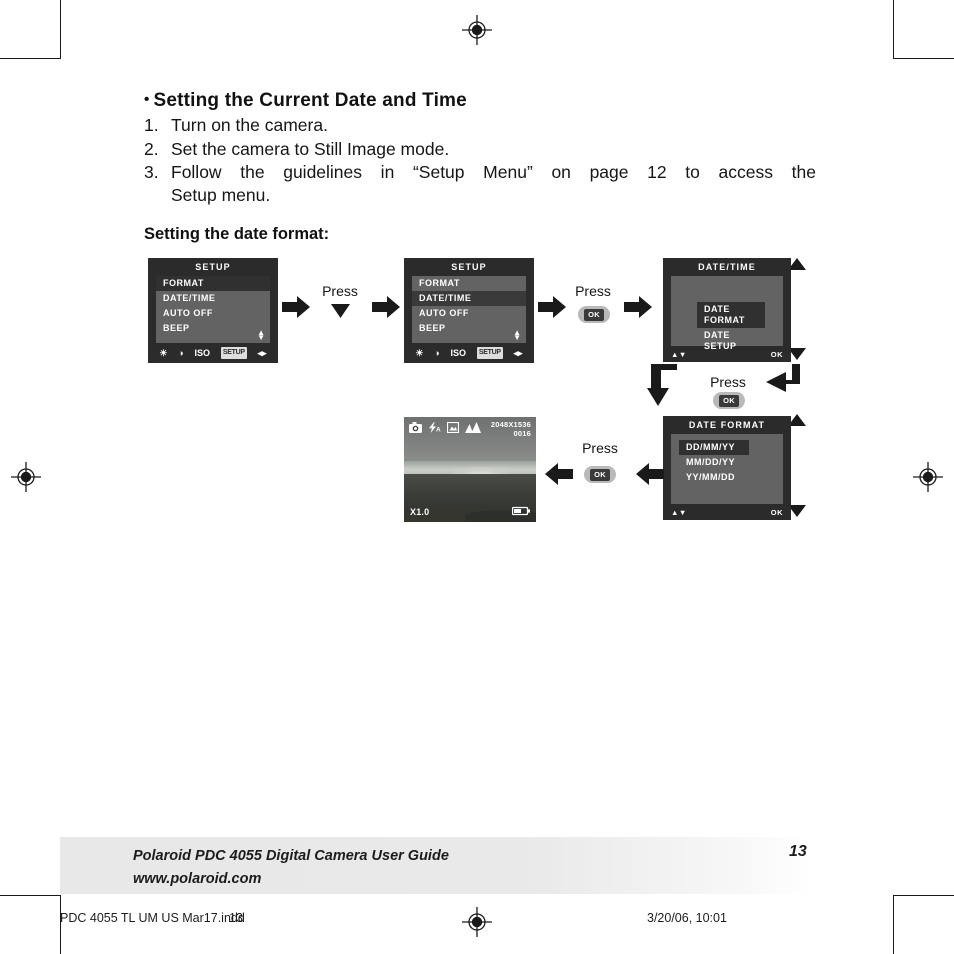 This screenshot has width=954, height=954. Describe the element at coordinates (798, 851) in the screenshot. I see `page-number: 13` at that location.